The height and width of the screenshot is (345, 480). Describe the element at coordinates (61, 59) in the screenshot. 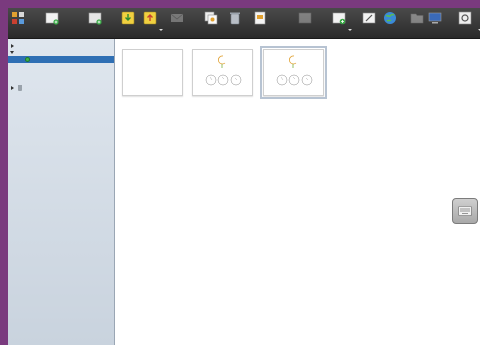

I see `tree-item-selected-document` at that location.